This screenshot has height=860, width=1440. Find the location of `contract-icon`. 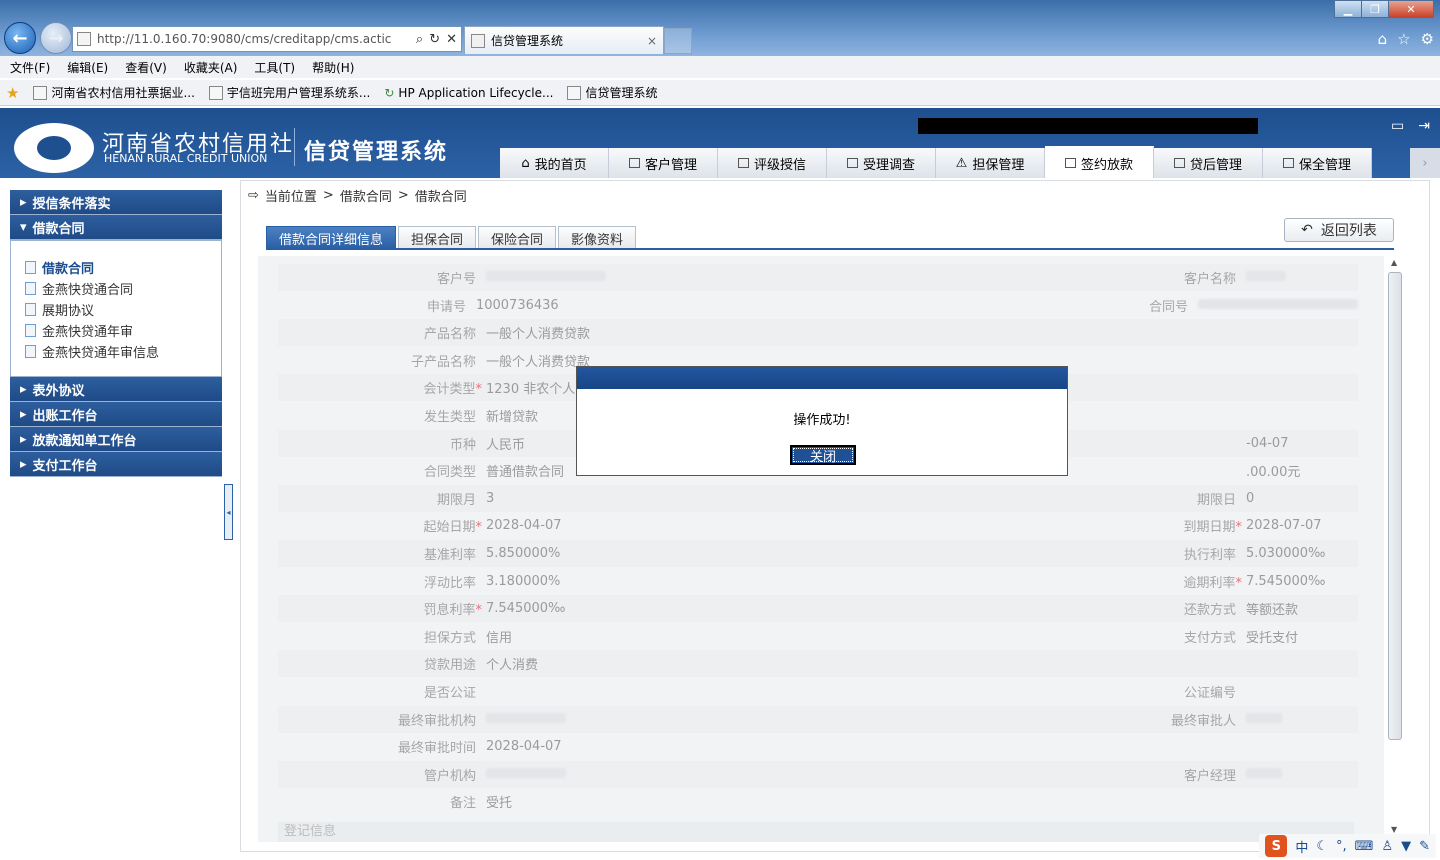

contract-icon is located at coordinates (1070, 163).